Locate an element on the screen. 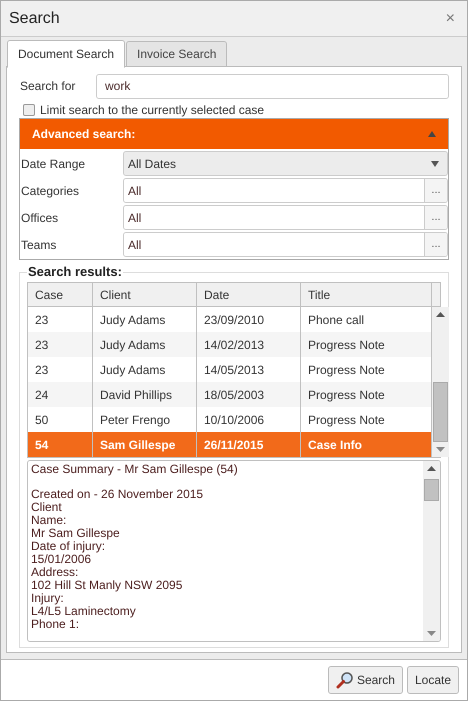  result-row: 24 David Phillips 18/05/2003 Progress Note is located at coordinates (230, 394).